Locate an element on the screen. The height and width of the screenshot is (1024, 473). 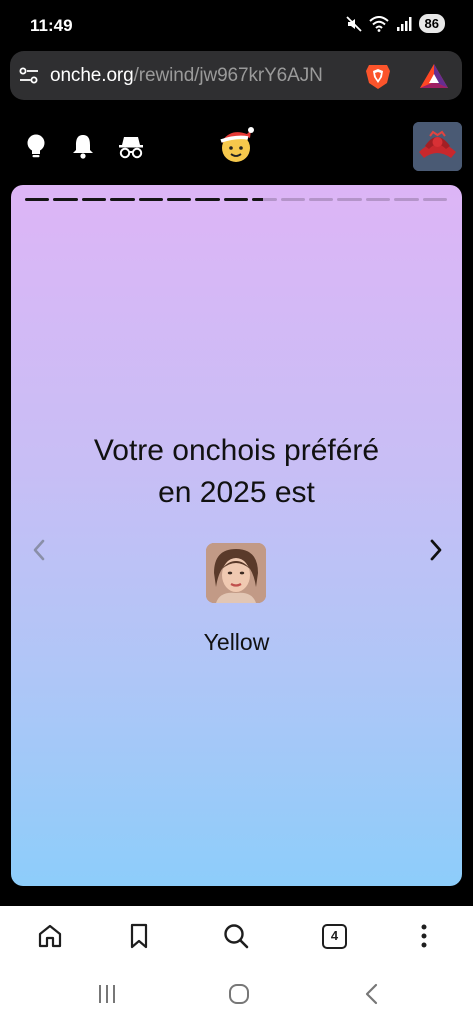
user-avatar-image is located at coordinates (437, 146).